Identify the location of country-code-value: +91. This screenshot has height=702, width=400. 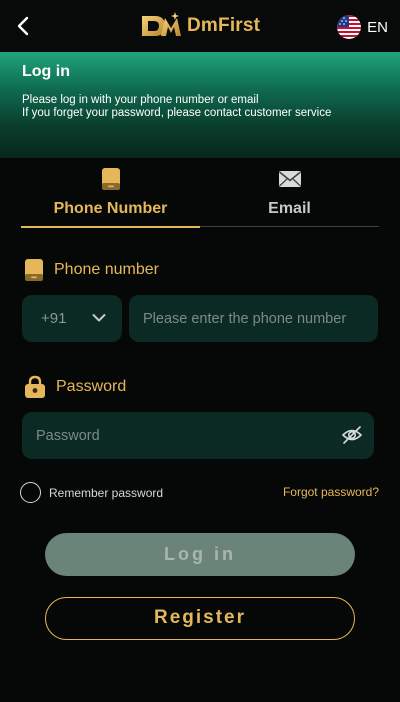
(54, 318).